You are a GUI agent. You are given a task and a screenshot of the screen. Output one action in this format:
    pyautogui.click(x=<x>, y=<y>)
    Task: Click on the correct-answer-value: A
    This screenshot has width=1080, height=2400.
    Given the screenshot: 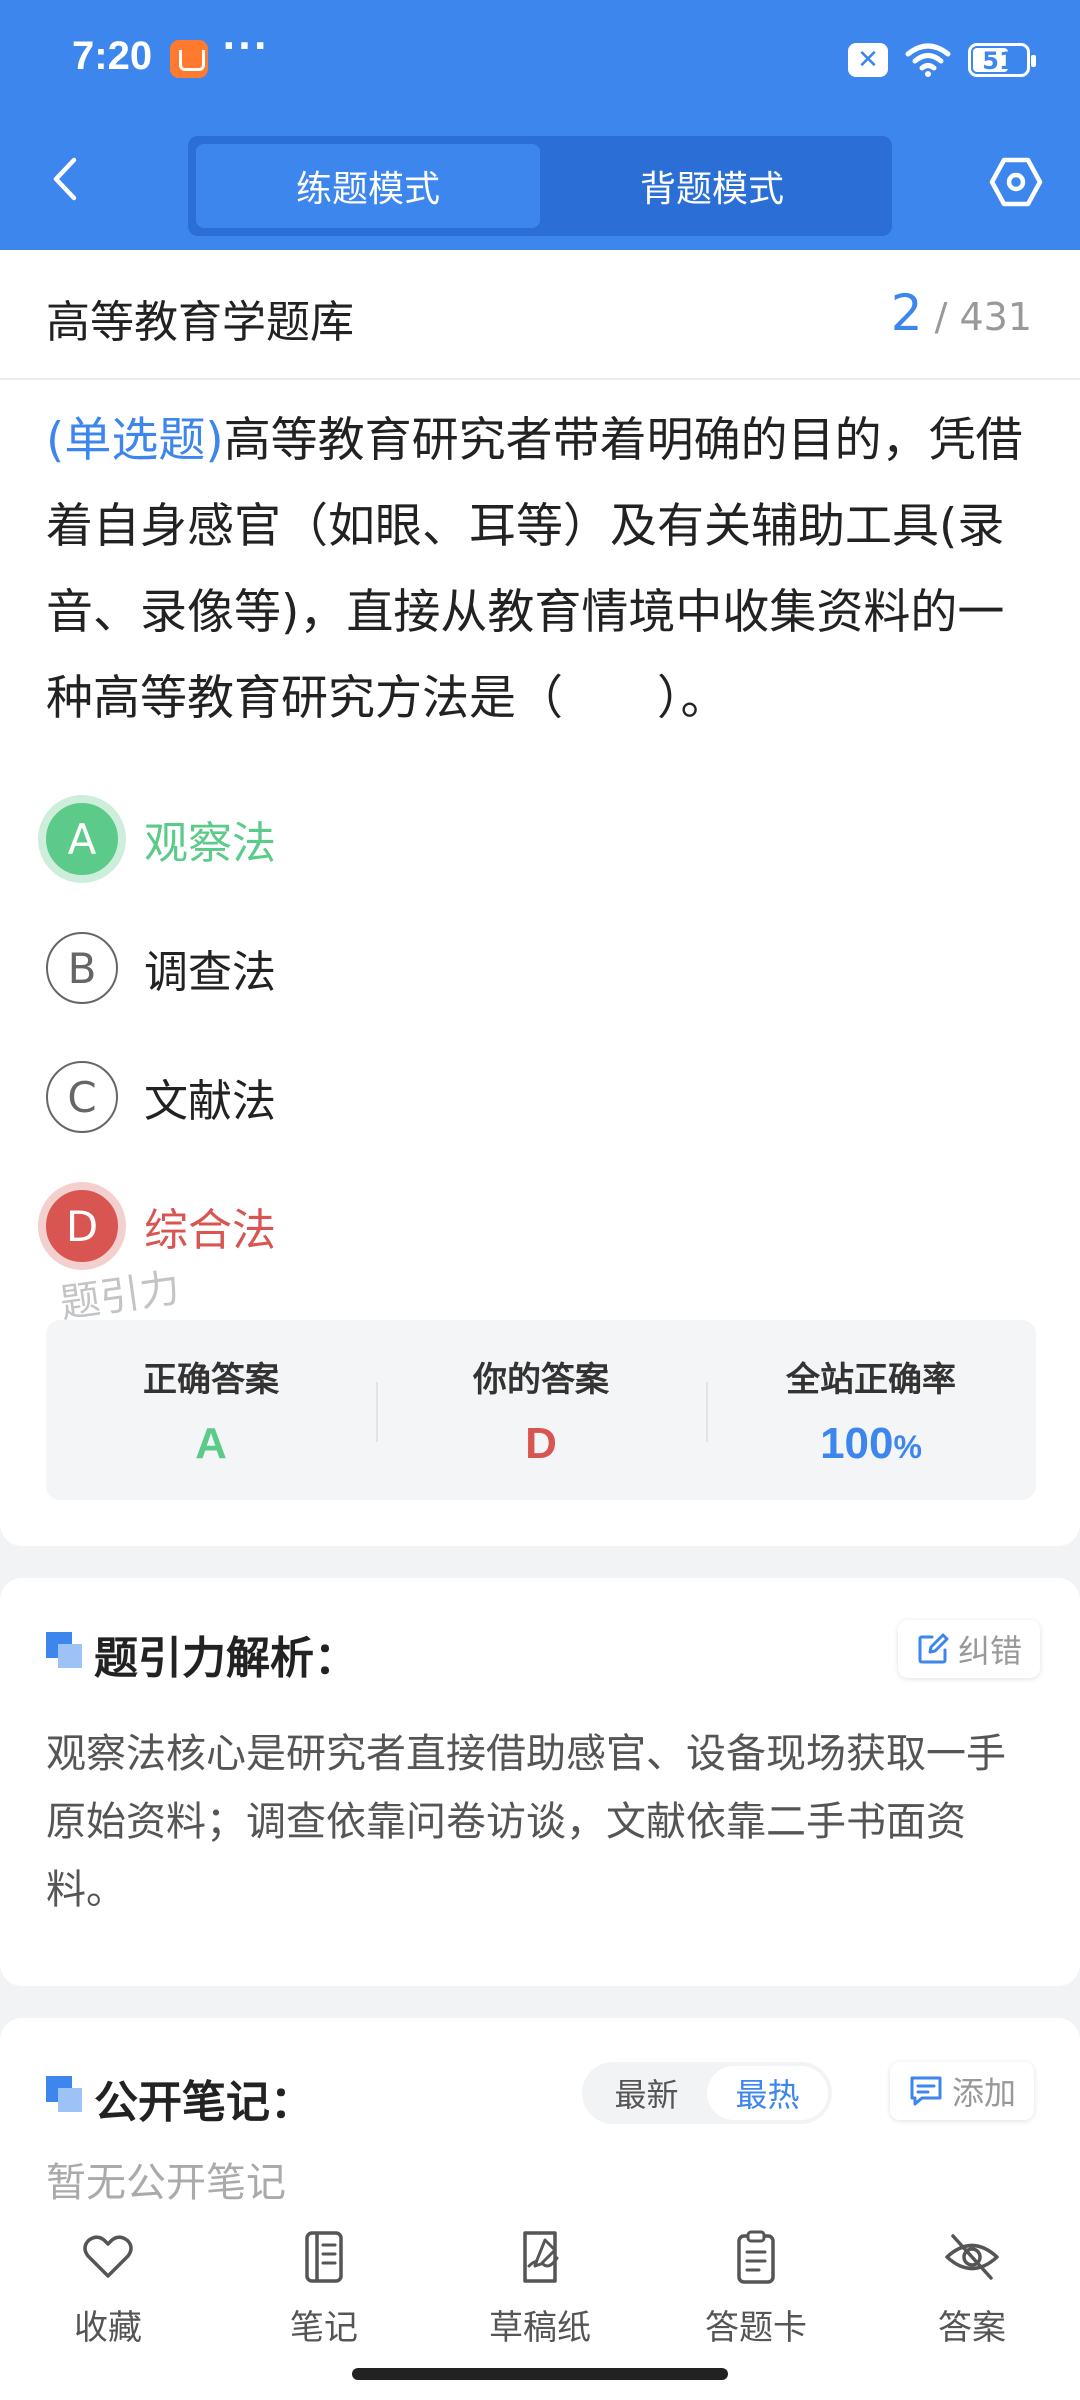 What is the action you would take?
    pyautogui.click(x=211, y=1443)
    